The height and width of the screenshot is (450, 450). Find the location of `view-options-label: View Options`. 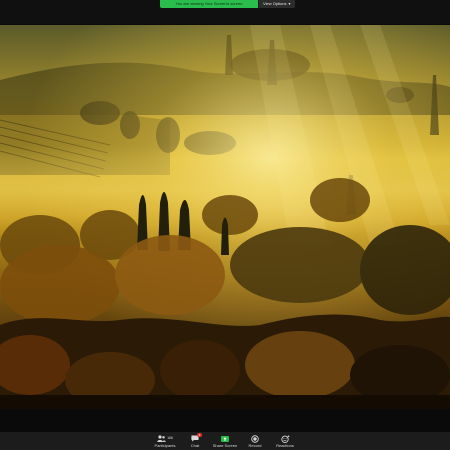

view-options-label: View Options is located at coordinates (275, 3).